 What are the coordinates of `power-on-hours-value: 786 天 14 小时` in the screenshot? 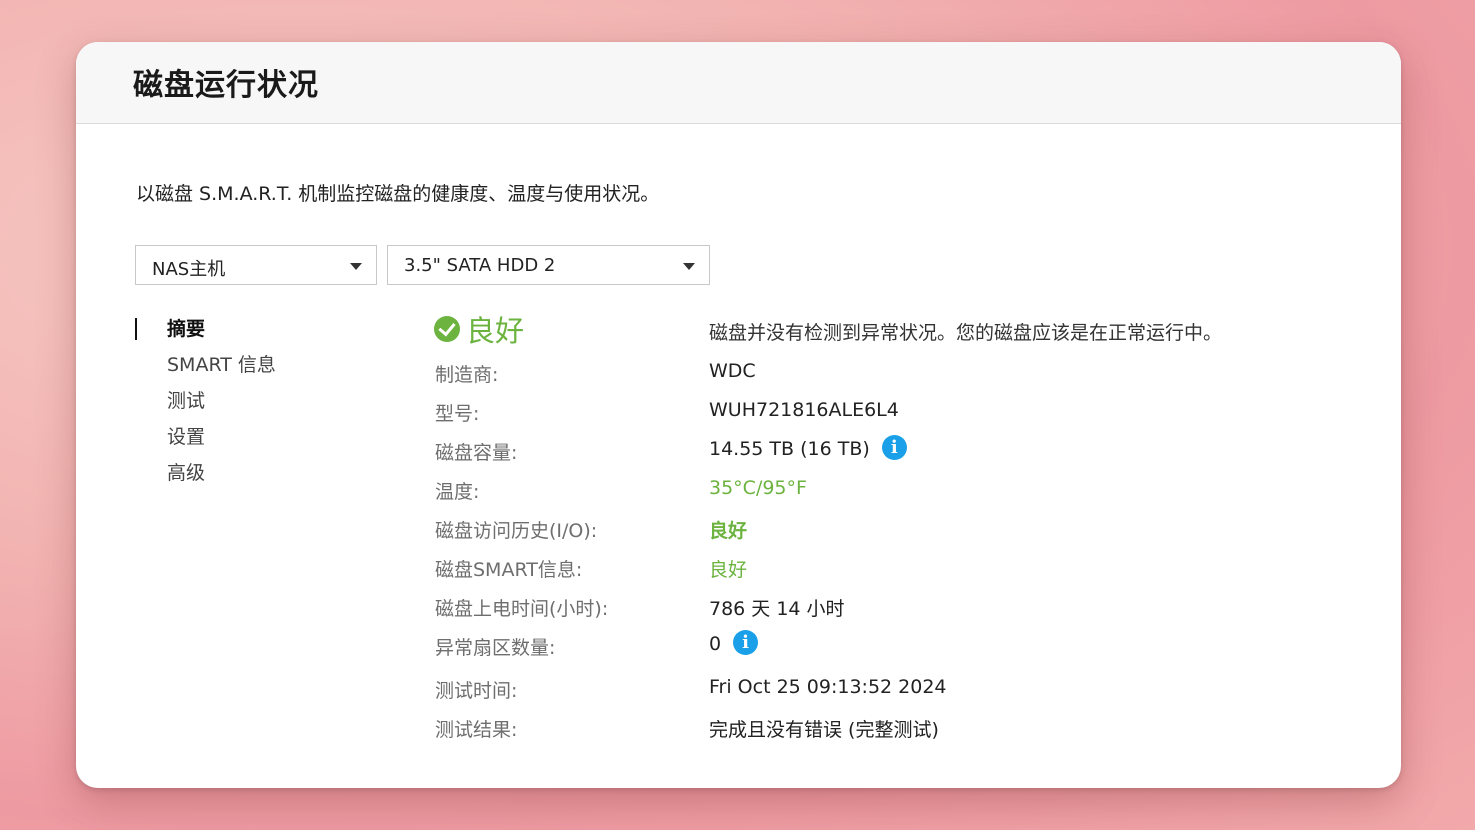 It's located at (777, 609).